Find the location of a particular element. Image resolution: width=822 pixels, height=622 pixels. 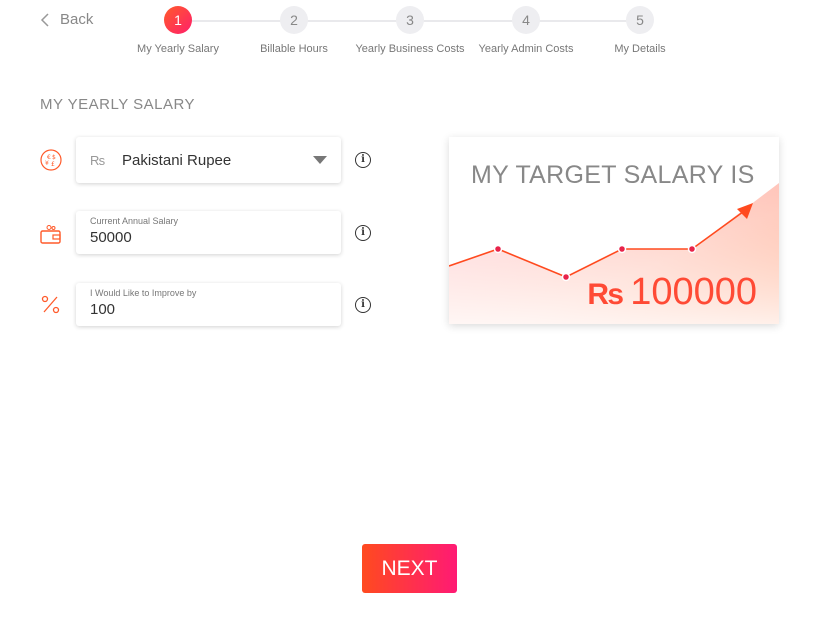

step-label: My Yearly Salary is located at coordinates (178, 49).